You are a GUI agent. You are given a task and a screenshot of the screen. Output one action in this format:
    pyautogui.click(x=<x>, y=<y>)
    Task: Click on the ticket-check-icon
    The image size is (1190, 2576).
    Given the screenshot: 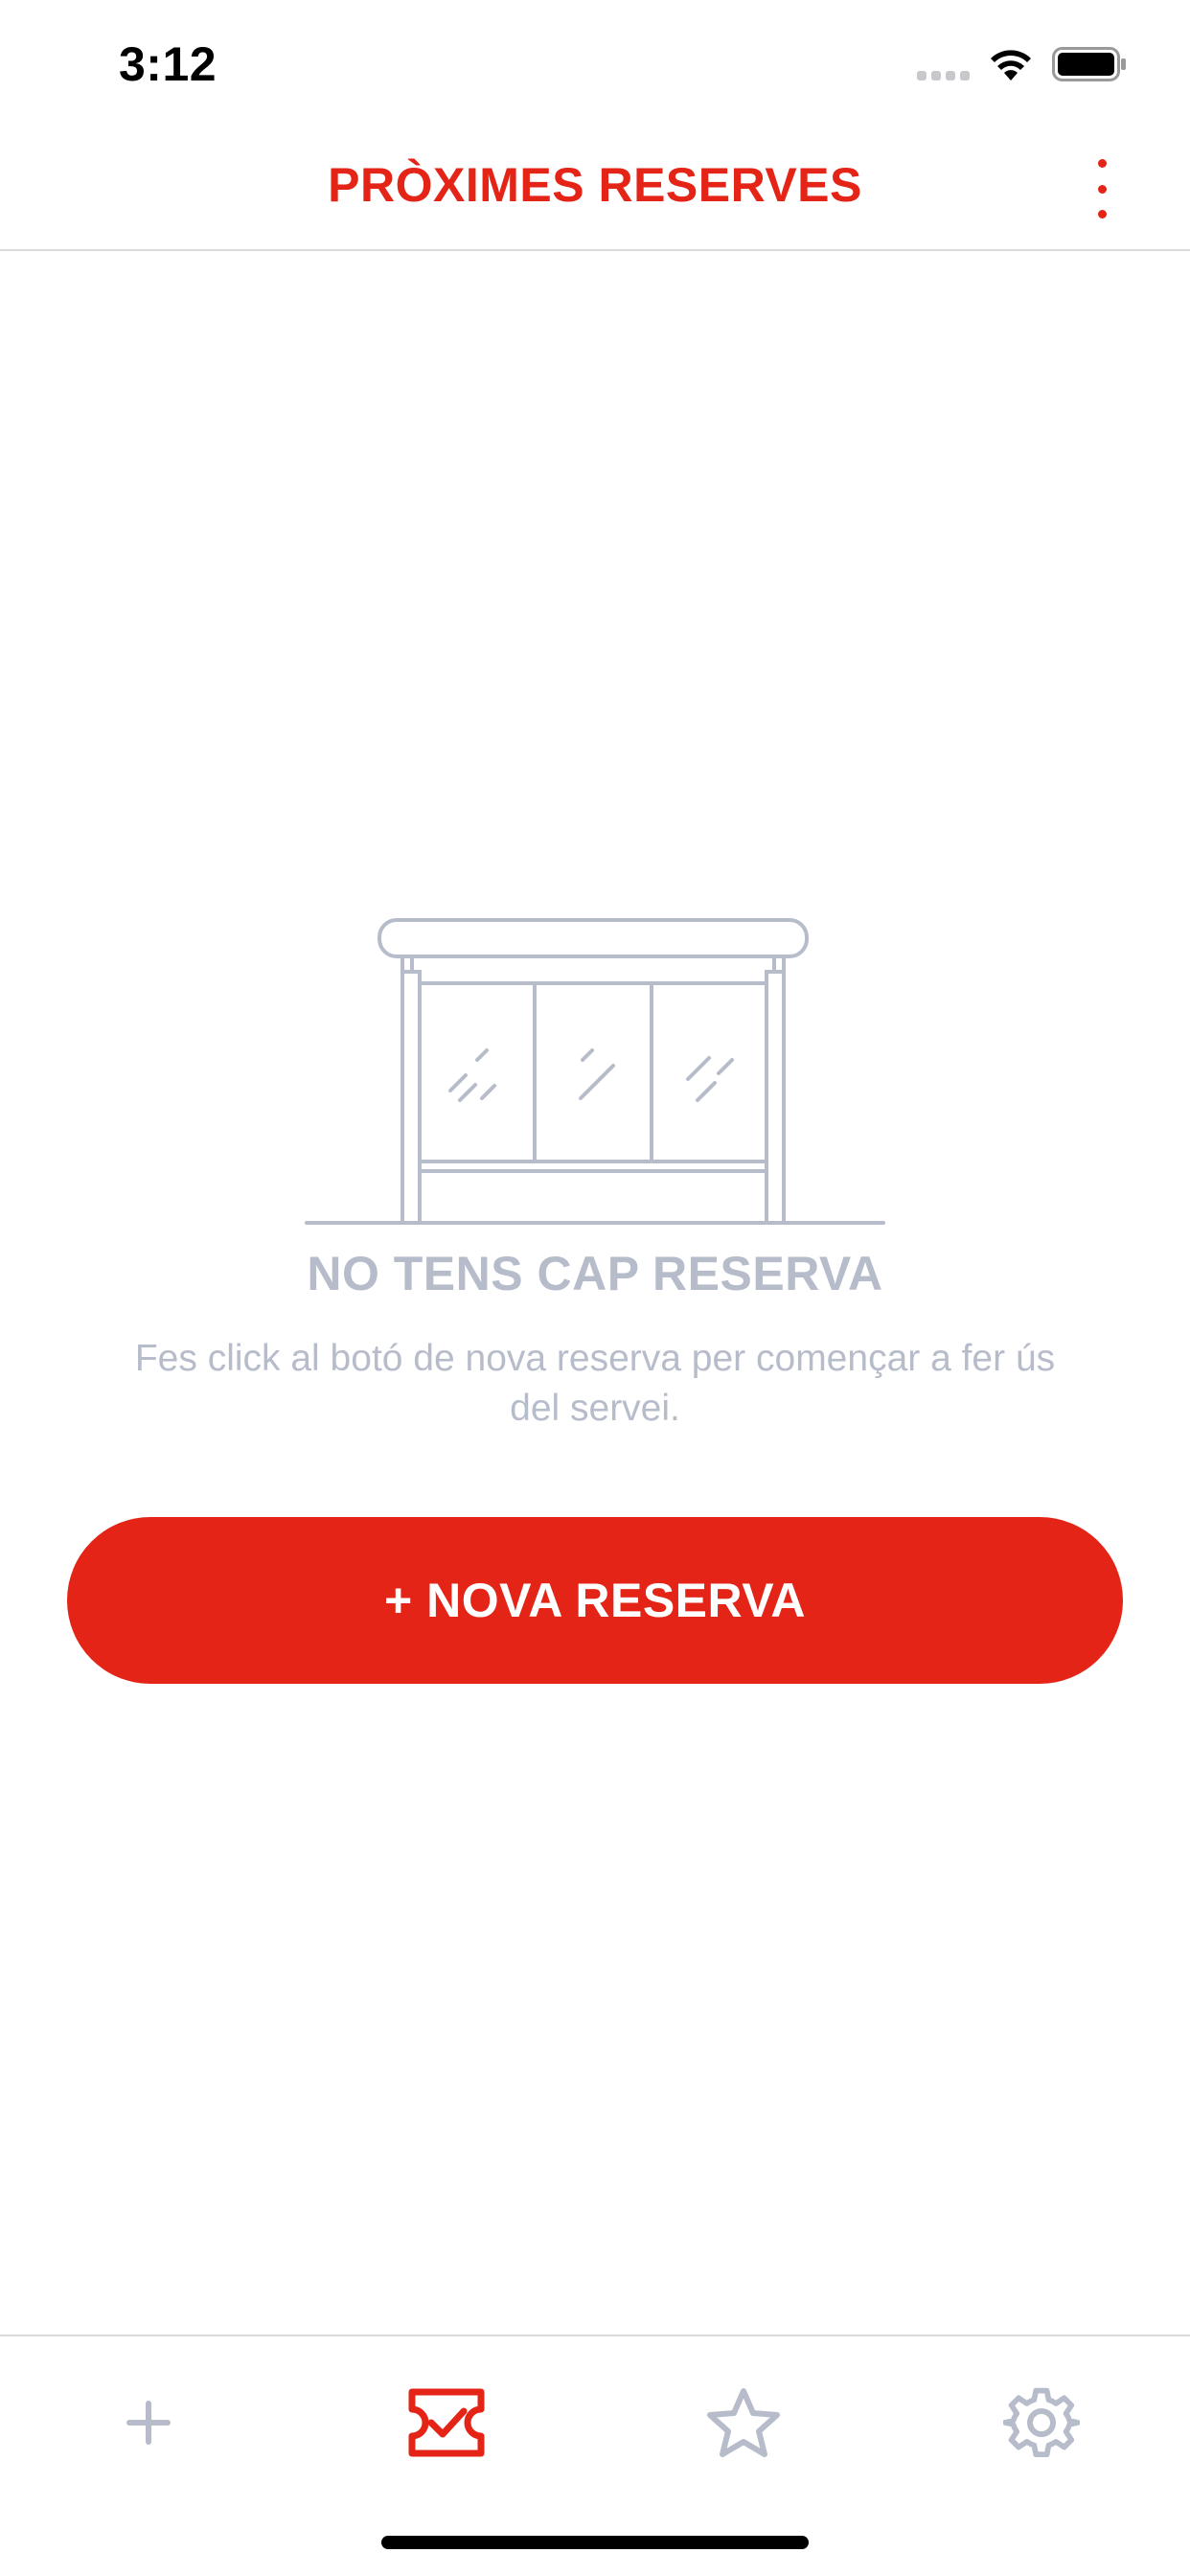 What is the action you would take?
    pyautogui.click(x=447, y=2422)
    